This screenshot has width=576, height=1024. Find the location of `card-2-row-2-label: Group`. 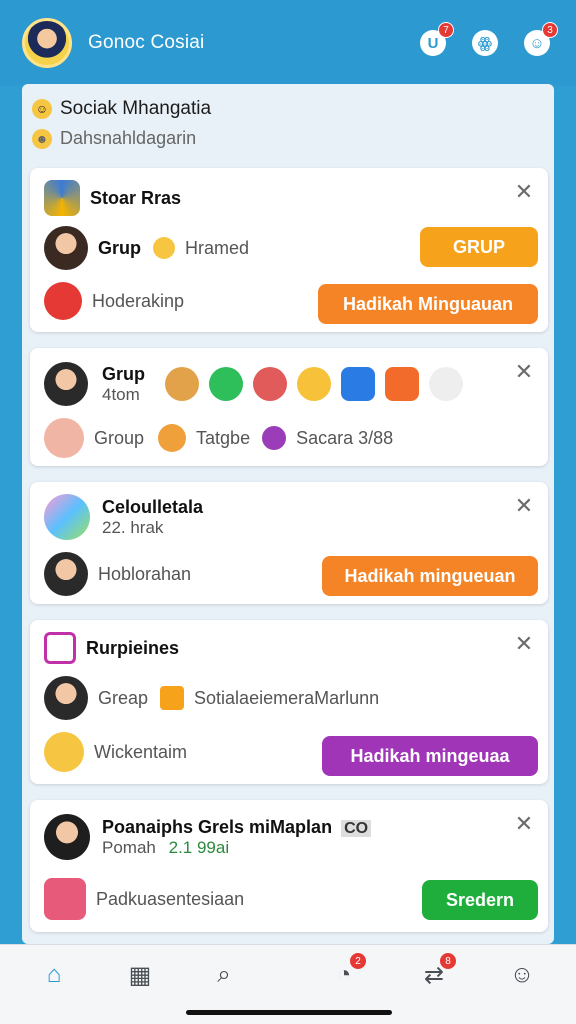

card-2-row-2-label: Group is located at coordinates (119, 437).